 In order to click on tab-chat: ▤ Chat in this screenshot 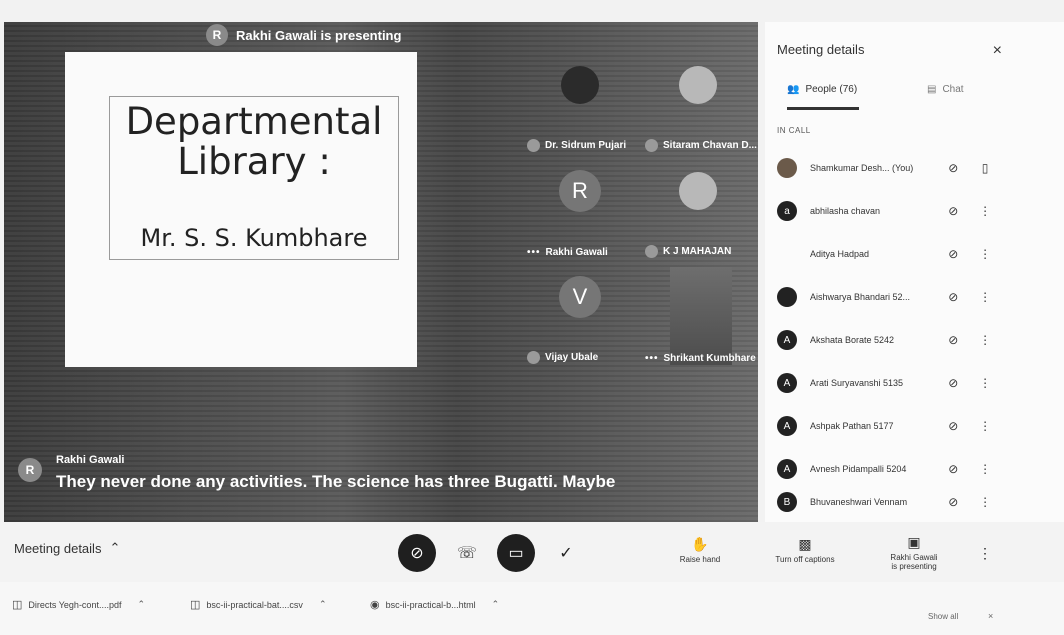, I will do `click(945, 89)`.